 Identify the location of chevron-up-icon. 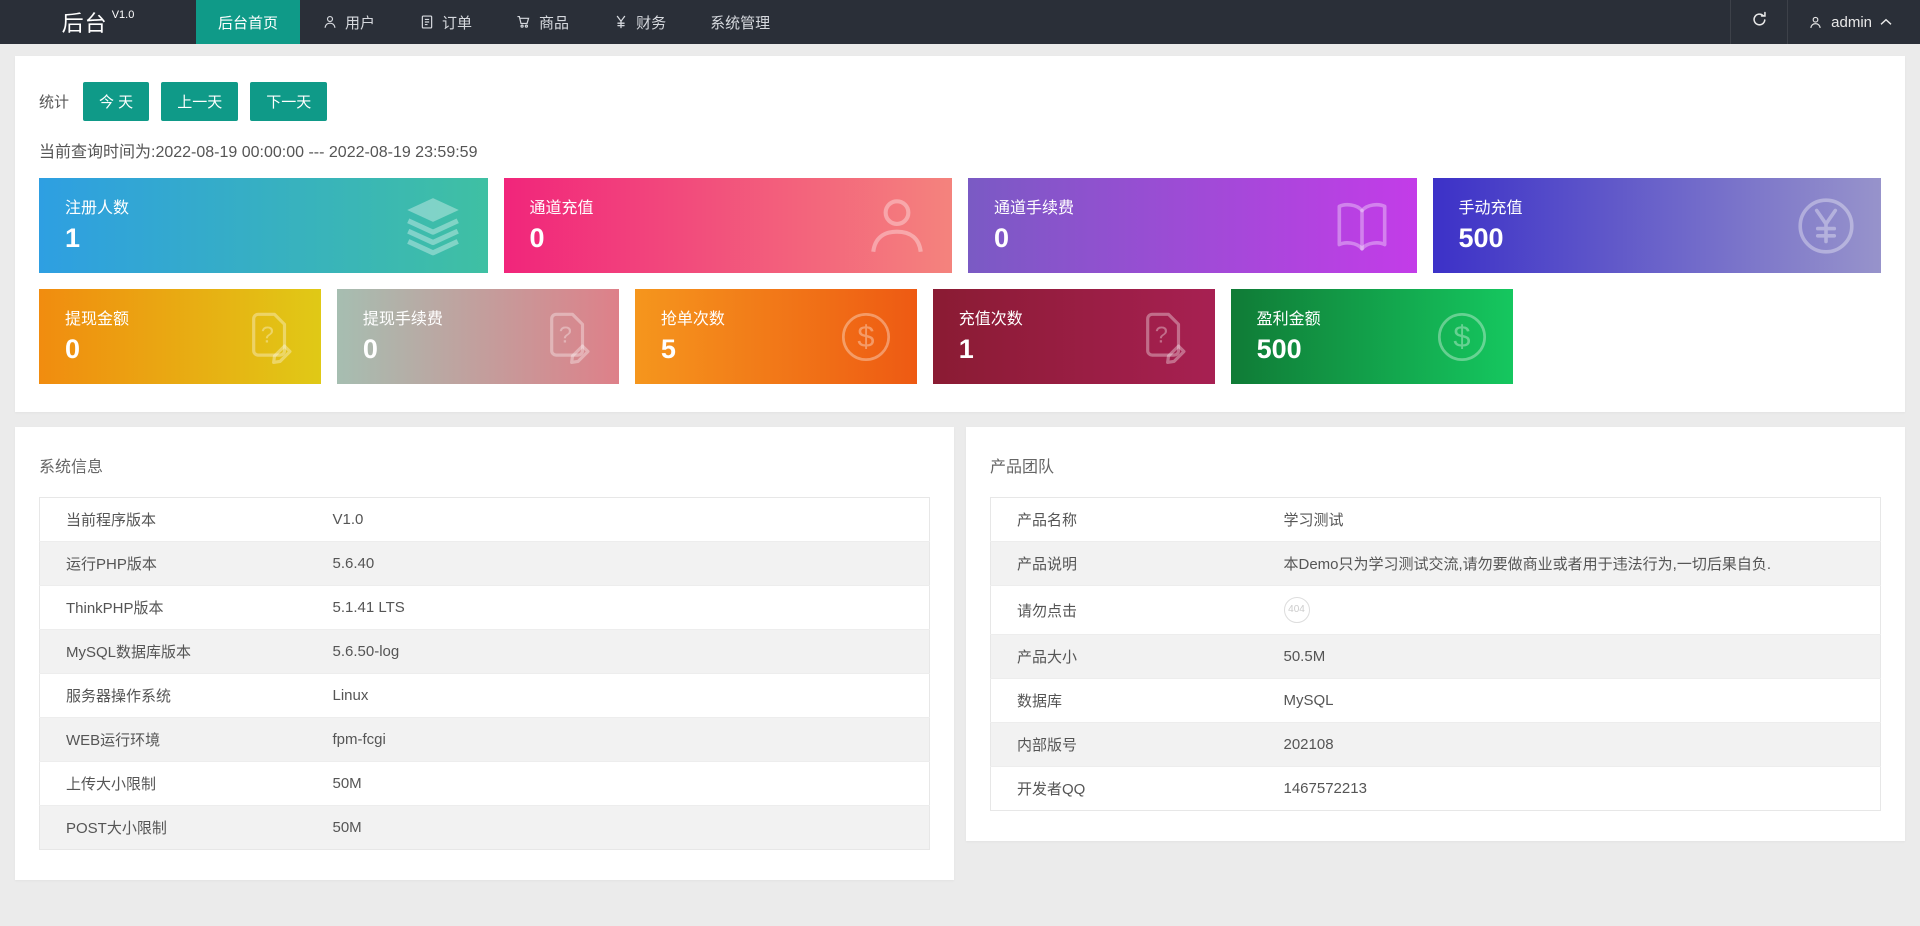
(1886, 22).